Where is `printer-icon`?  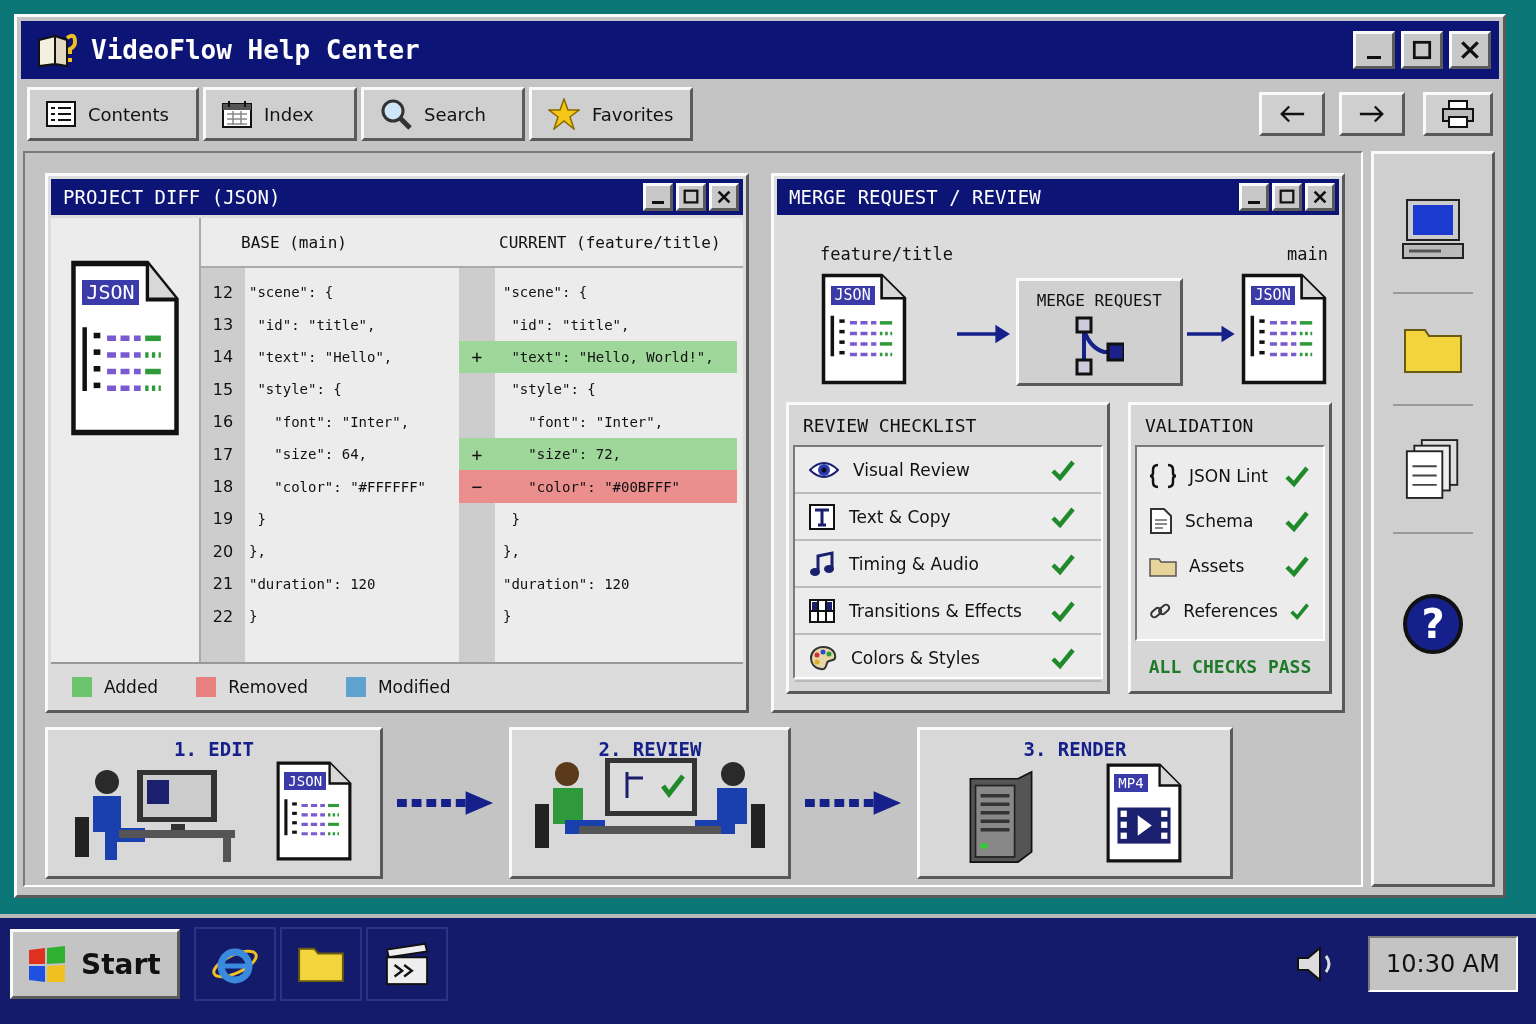
printer-icon is located at coordinates (1458, 114).